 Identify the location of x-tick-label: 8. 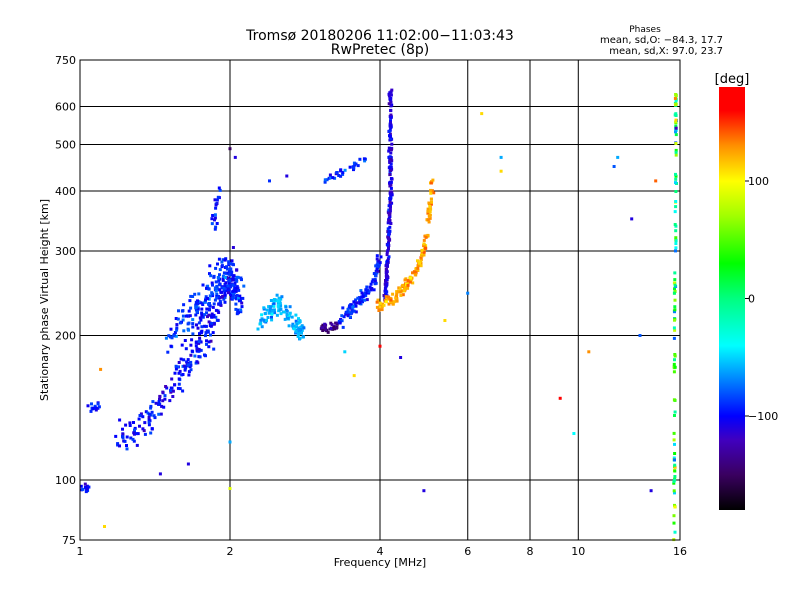
(530, 551).